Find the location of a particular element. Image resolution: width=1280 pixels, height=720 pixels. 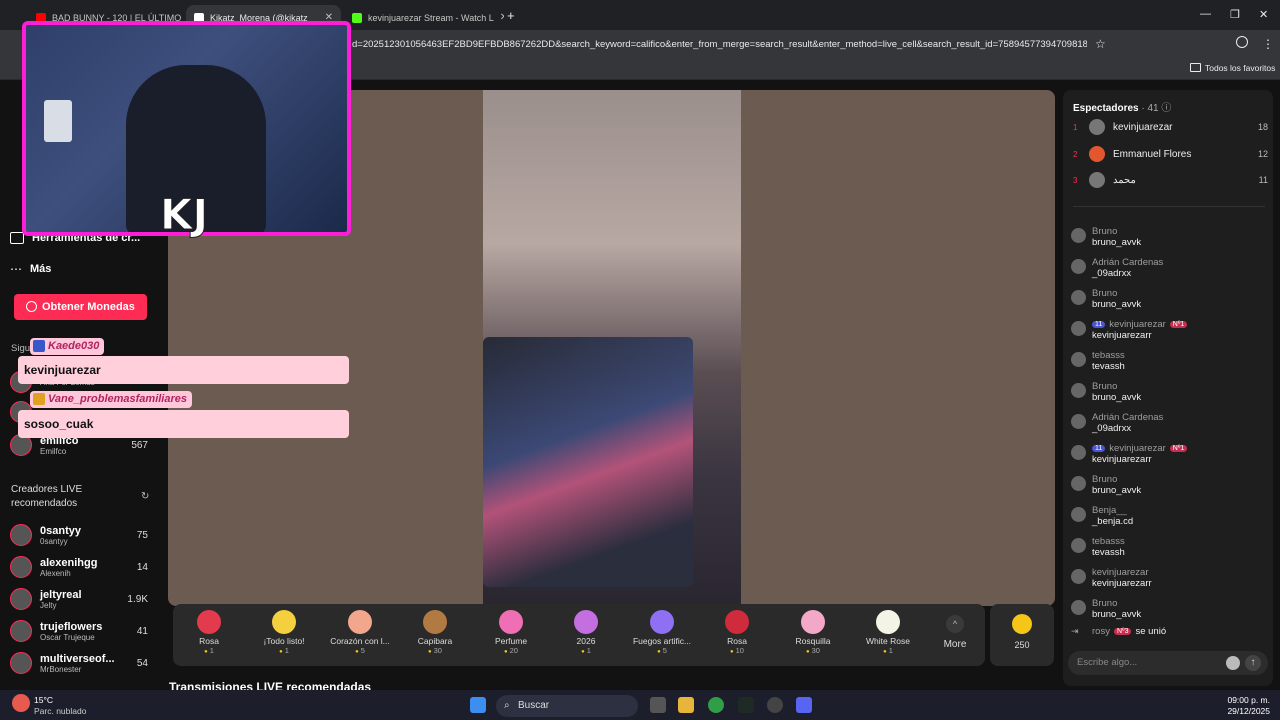

recommended-item: alexenihgg Alexenih 14 is located at coordinates (85, 567).